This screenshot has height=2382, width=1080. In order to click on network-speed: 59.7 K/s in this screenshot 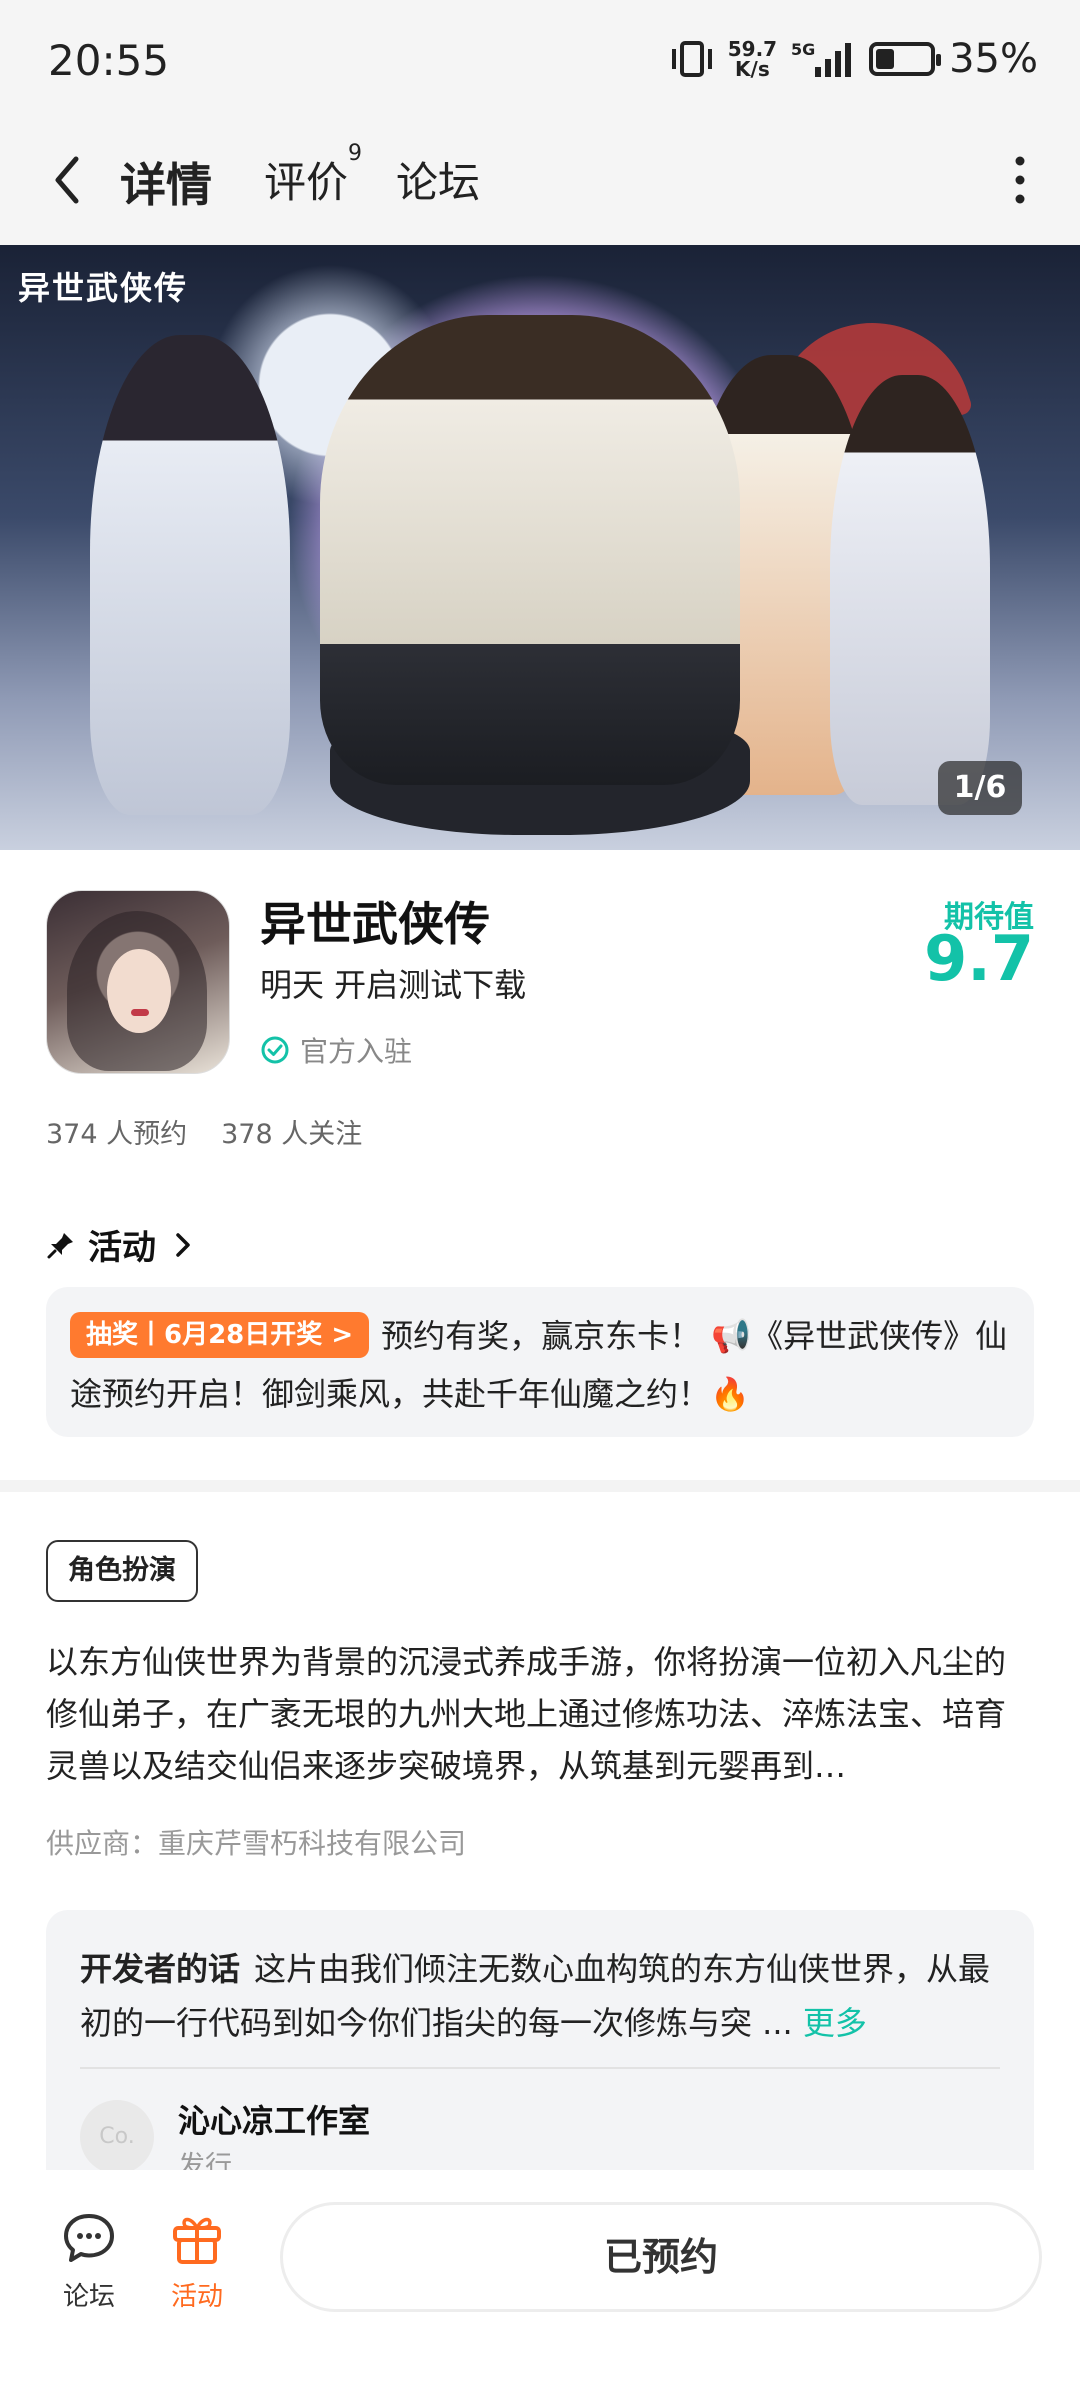, I will do `click(752, 59)`.